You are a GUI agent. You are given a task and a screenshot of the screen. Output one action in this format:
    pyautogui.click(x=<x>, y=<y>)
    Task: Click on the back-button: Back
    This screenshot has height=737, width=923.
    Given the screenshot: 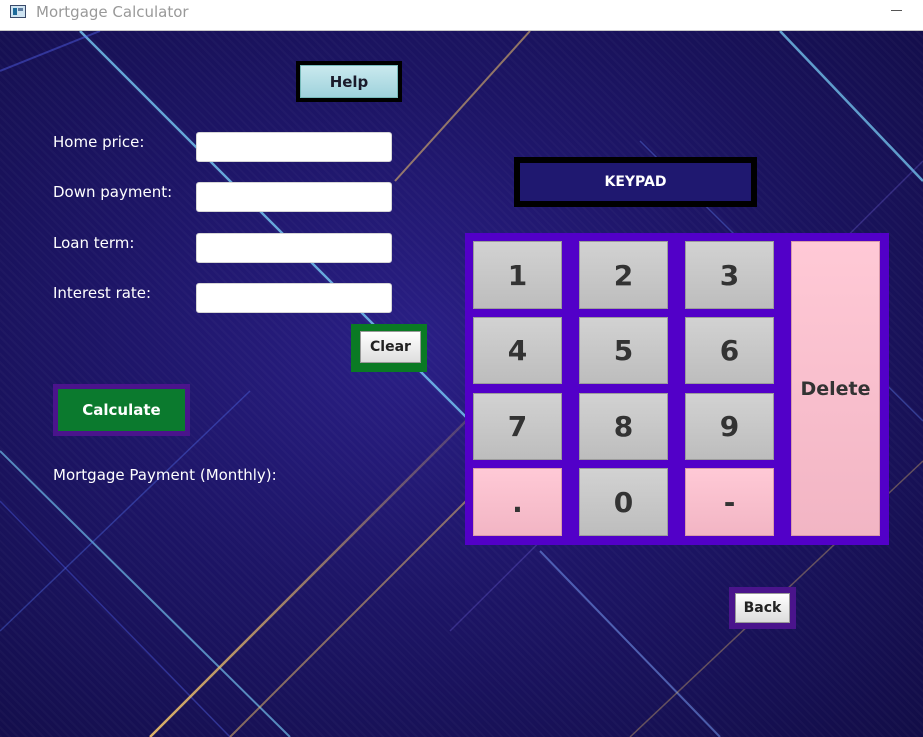 What is the action you would take?
    pyautogui.click(x=762, y=608)
    